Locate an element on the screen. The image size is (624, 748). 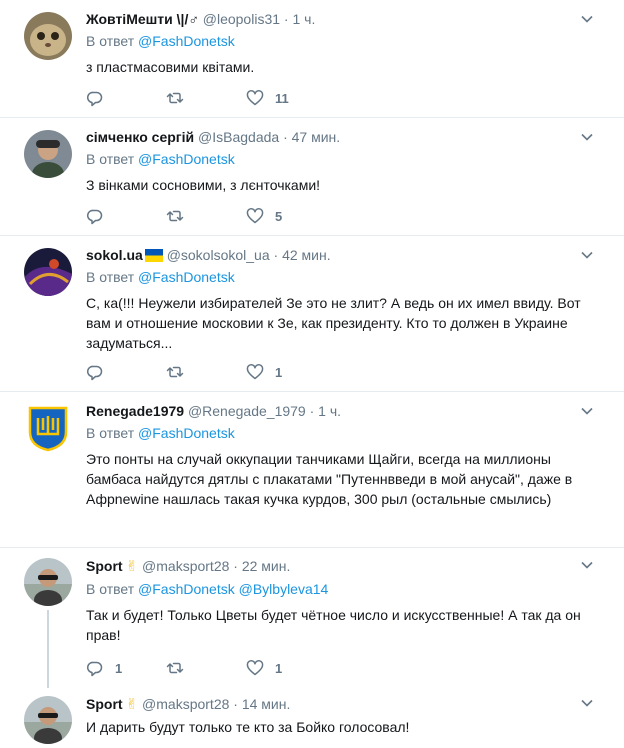
tweet-header: сімченко сергій @IsBagdada · 47 мин. is located at coordinates (335, 137).